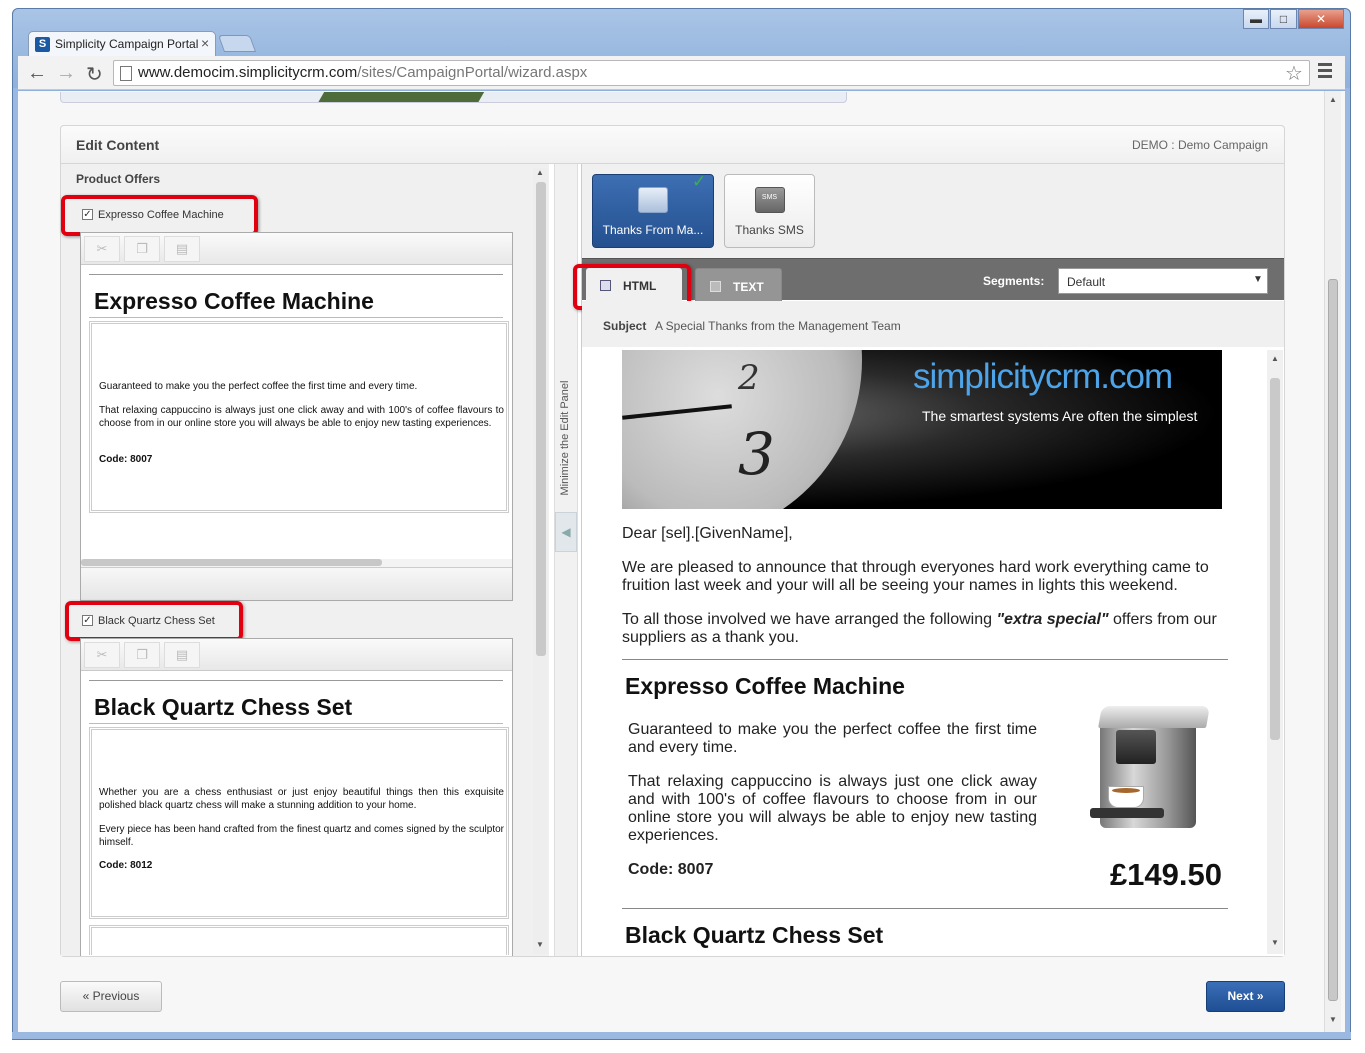 The image size is (1365, 1053). What do you see at coordinates (1165, 874) in the screenshot?
I see `email-product-price: £149.50` at bounding box center [1165, 874].